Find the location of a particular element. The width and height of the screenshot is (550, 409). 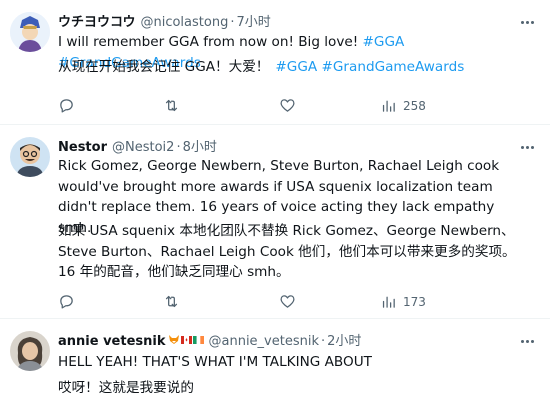

tweet-text-en: HELL YEAH! THAT'S WHAT I'M TALKING ABOUT is located at coordinates (215, 362).